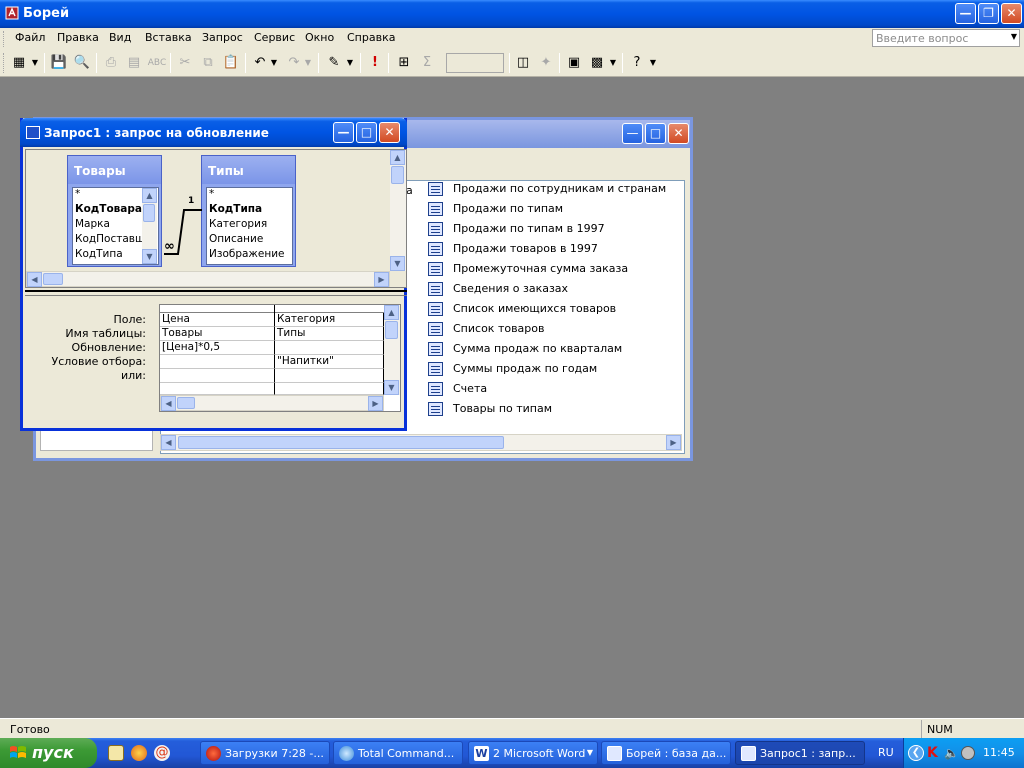 The height and width of the screenshot is (768, 1024). I want to click on list-item: Промежуточная сумма заказа, so click(528, 270).